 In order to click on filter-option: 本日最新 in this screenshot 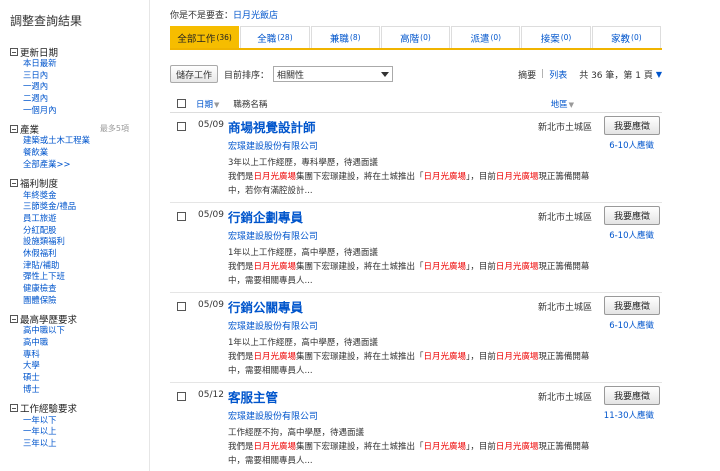, I will do `click(86, 64)`.